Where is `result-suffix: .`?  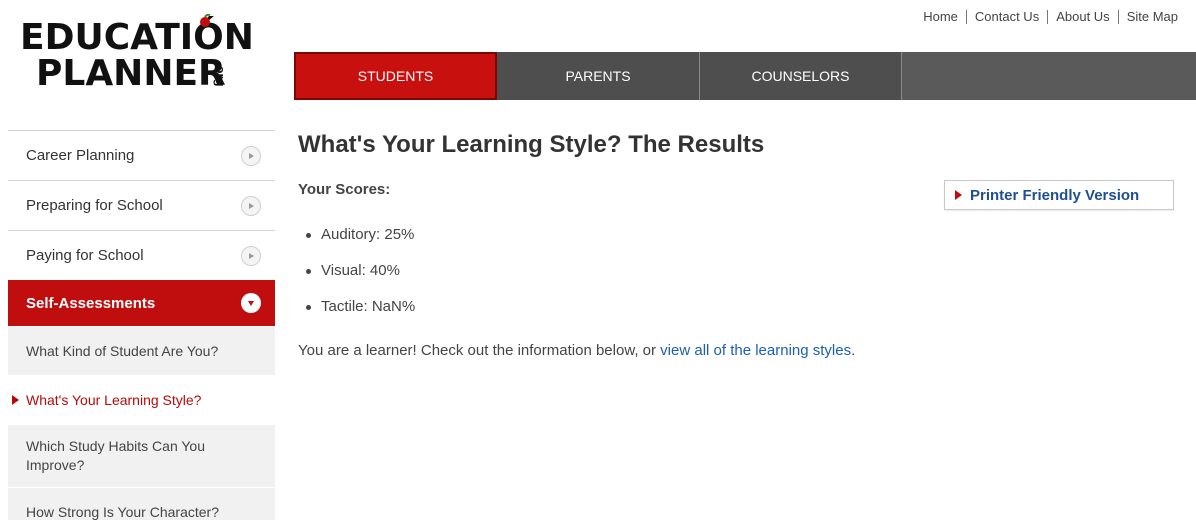
result-suffix: . is located at coordinates (853, 350).